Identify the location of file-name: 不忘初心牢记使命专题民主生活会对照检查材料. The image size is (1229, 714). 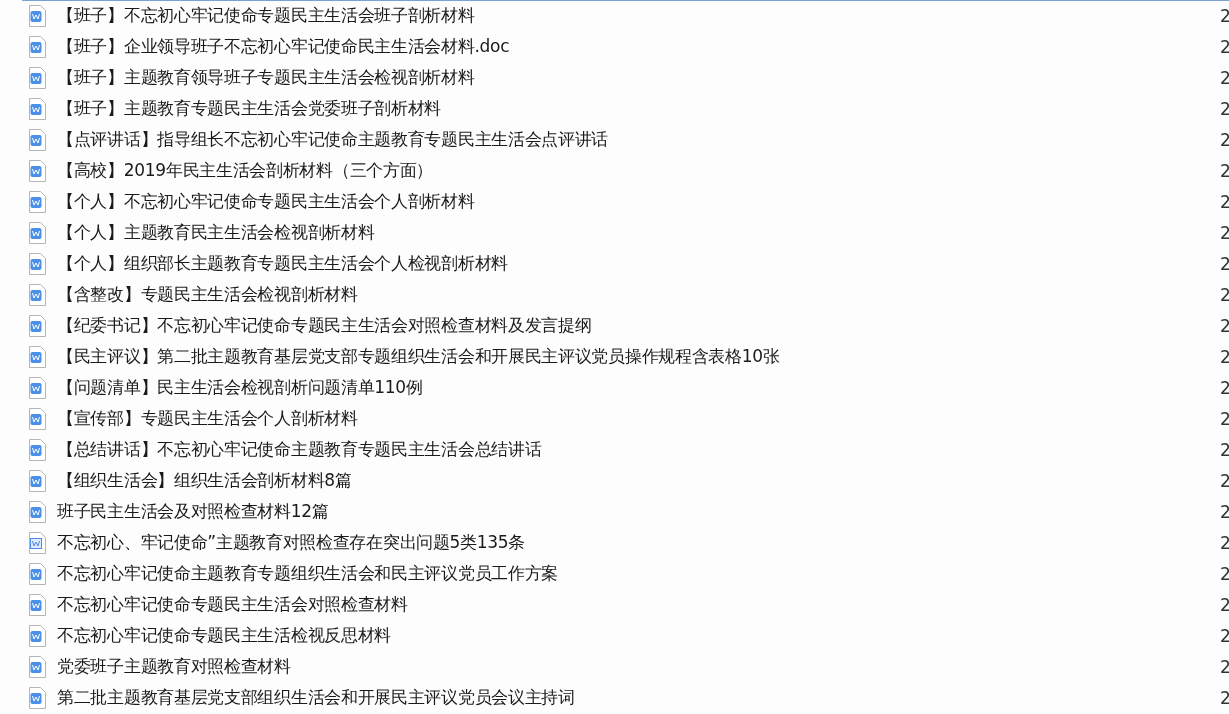
(232, 604).